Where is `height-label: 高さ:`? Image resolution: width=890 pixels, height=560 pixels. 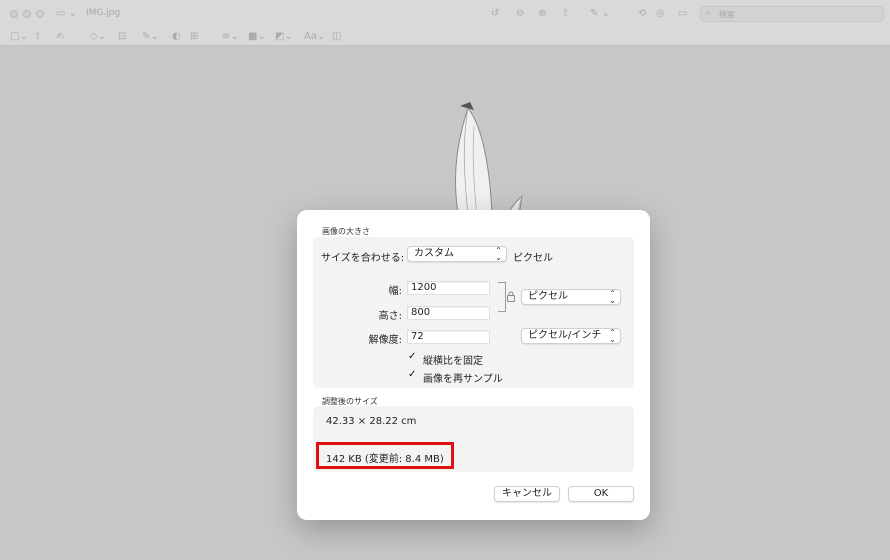 height-label: 高さ: is located at coordinates (390, 316).